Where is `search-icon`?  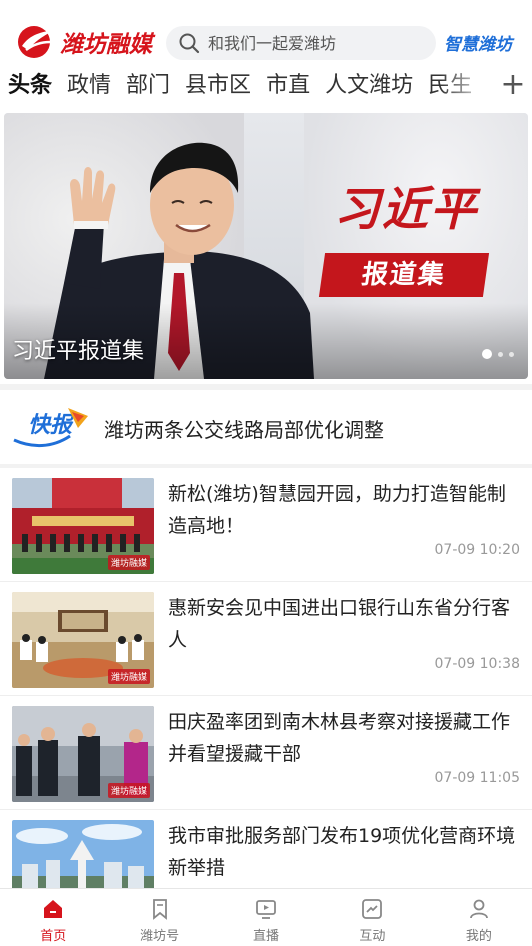
search-icon is located at coordinates (189, 43).